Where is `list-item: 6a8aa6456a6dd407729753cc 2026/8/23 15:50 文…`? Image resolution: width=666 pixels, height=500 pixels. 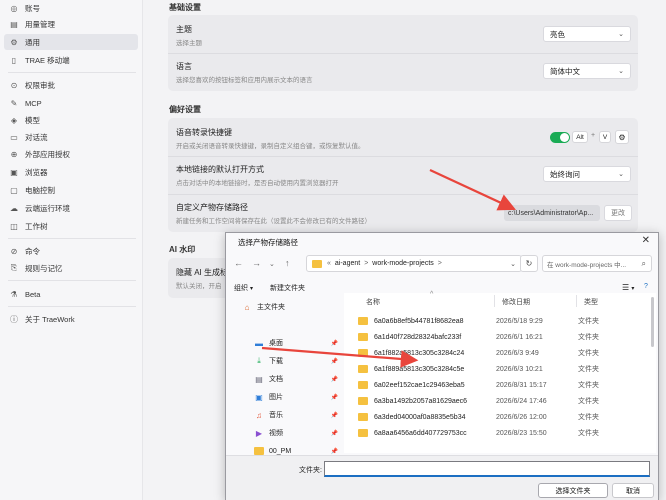
list-item: 6a8aa6456a6dd407729753cc 2026/8/23 15:50 文… is located at coordinates (503, 433).